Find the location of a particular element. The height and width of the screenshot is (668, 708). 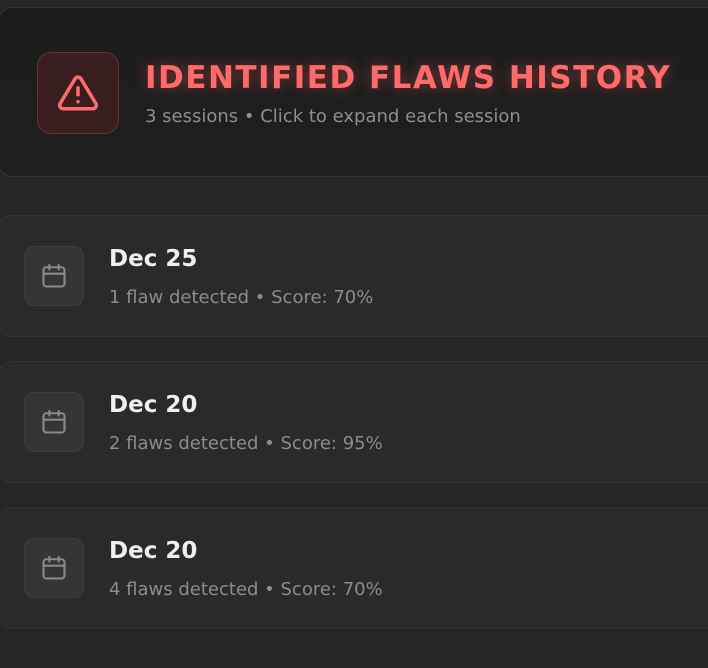

session-summary: 4 flaws detected • Score: 70% is located at coordinates (246, 589).